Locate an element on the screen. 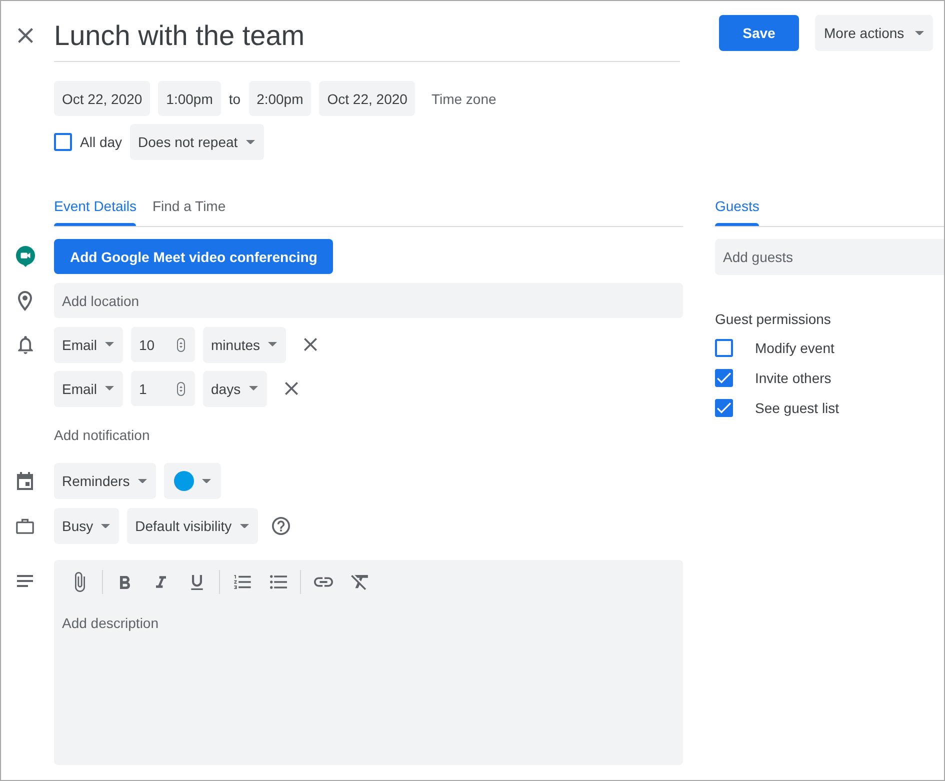  add-notification-button: Add notification is located at coordinates (102, 434).